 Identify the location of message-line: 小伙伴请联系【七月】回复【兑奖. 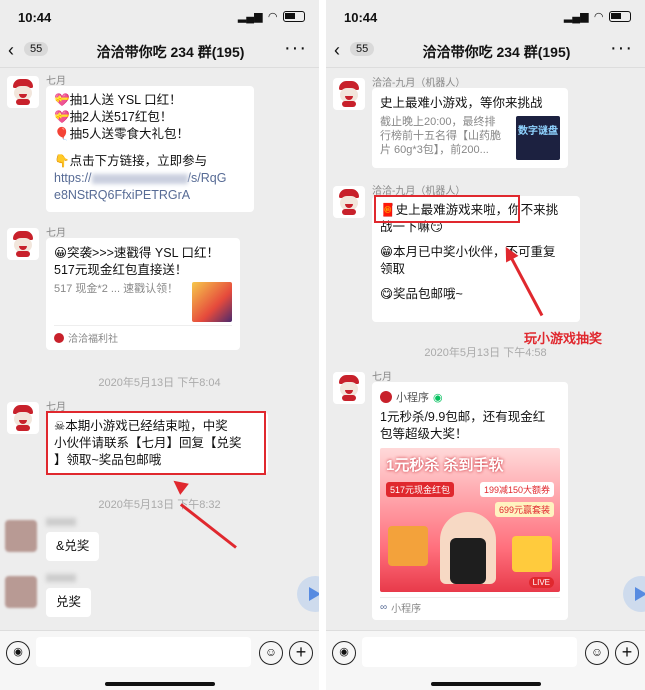
(148, 443).